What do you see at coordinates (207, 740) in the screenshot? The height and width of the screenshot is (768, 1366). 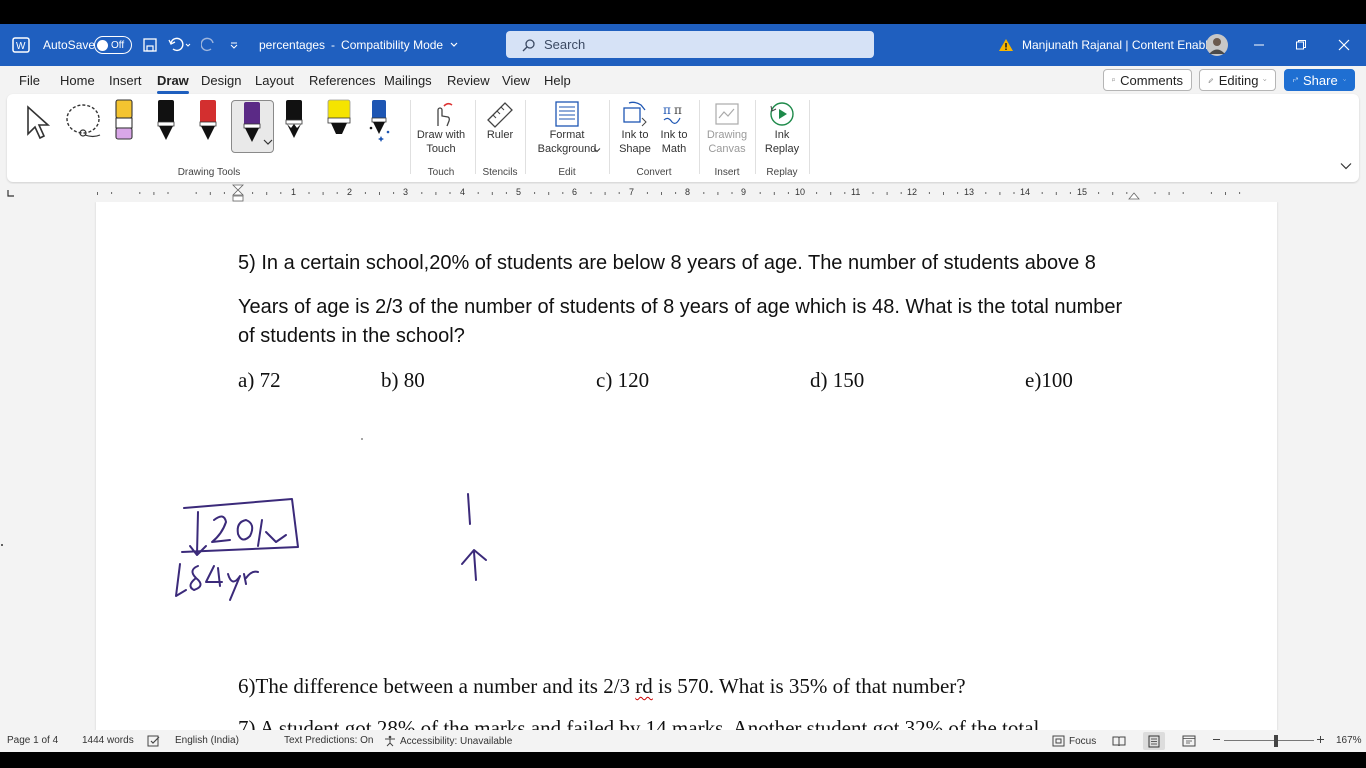 I see `language: English (India)` at bounding box center [207, 740].